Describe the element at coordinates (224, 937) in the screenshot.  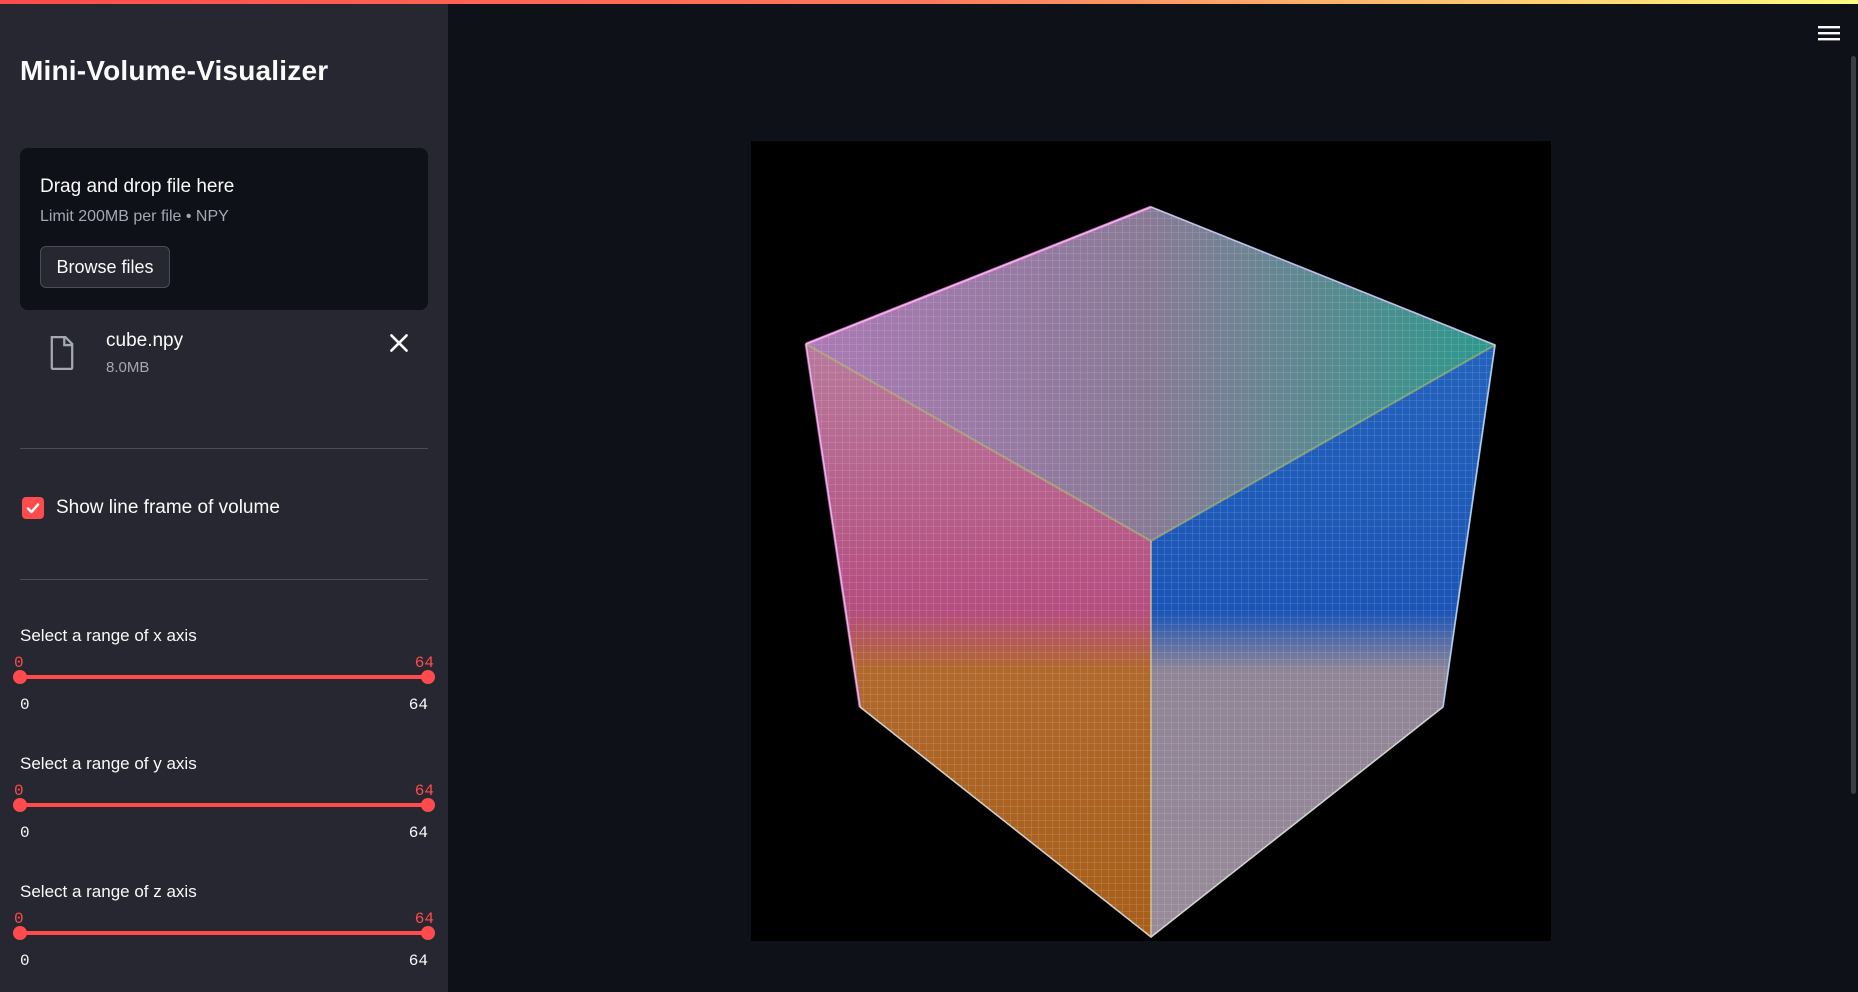
I see `z-range-slider: Select a range of z axis 0 64 0 64` at that location.